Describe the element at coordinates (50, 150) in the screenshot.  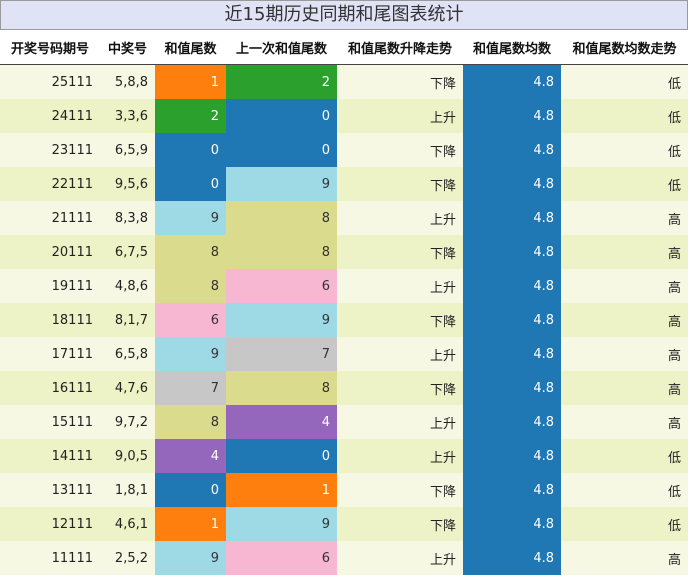
I see `cell-period: 23111` at that location.